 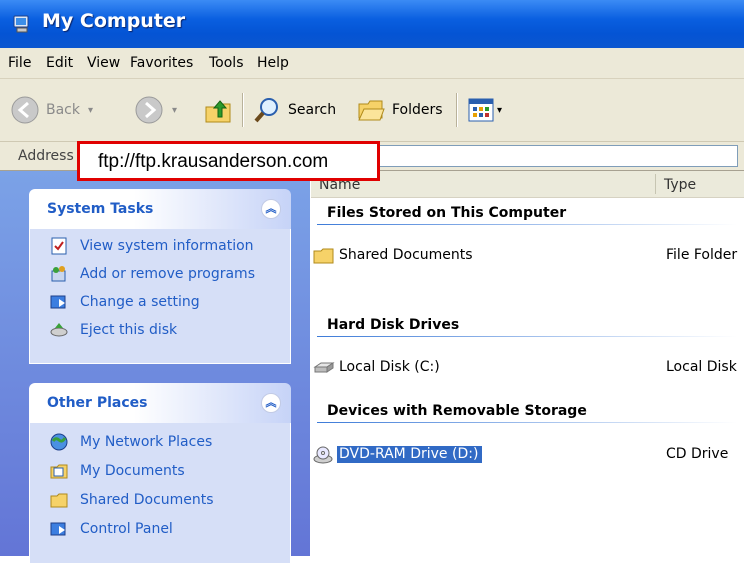 I want to click on file-name: Shared Documents, so click(x=406, y=255).